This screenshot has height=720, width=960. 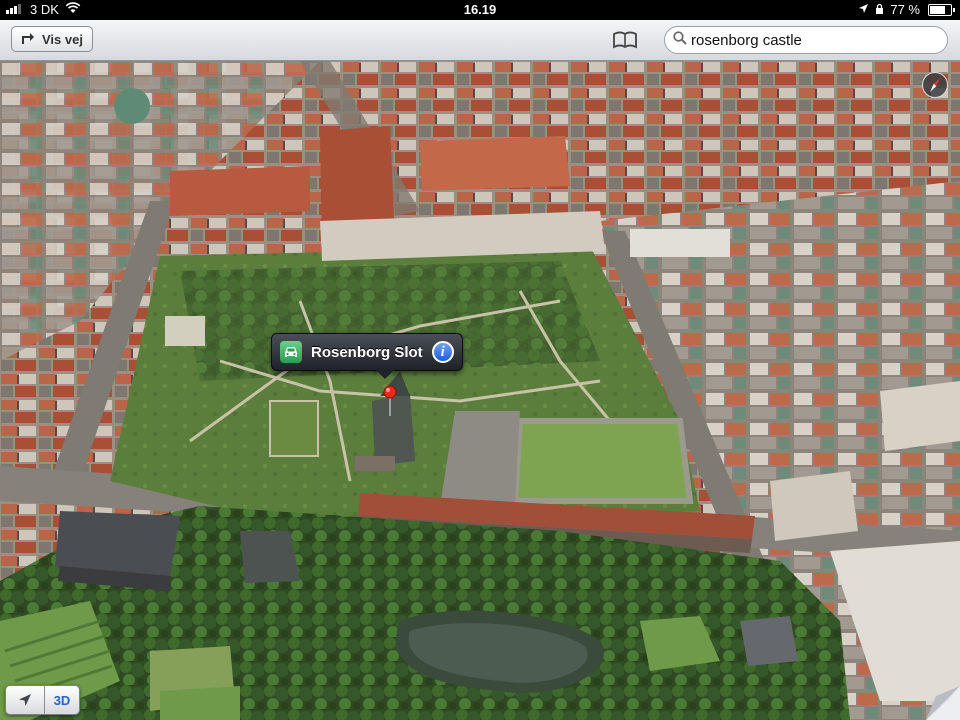 I want to click on info-icon: i, so click(x=442, y=352).